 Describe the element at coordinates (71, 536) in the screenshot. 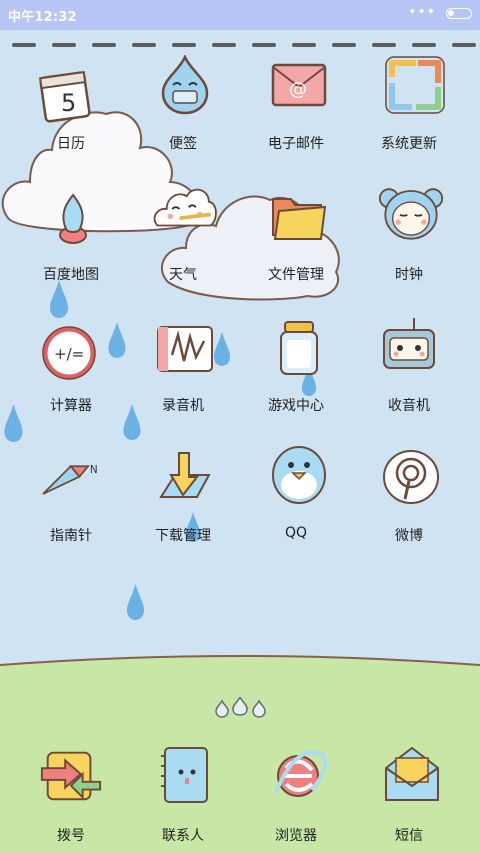

I see `app-label: 指南针` at that location.